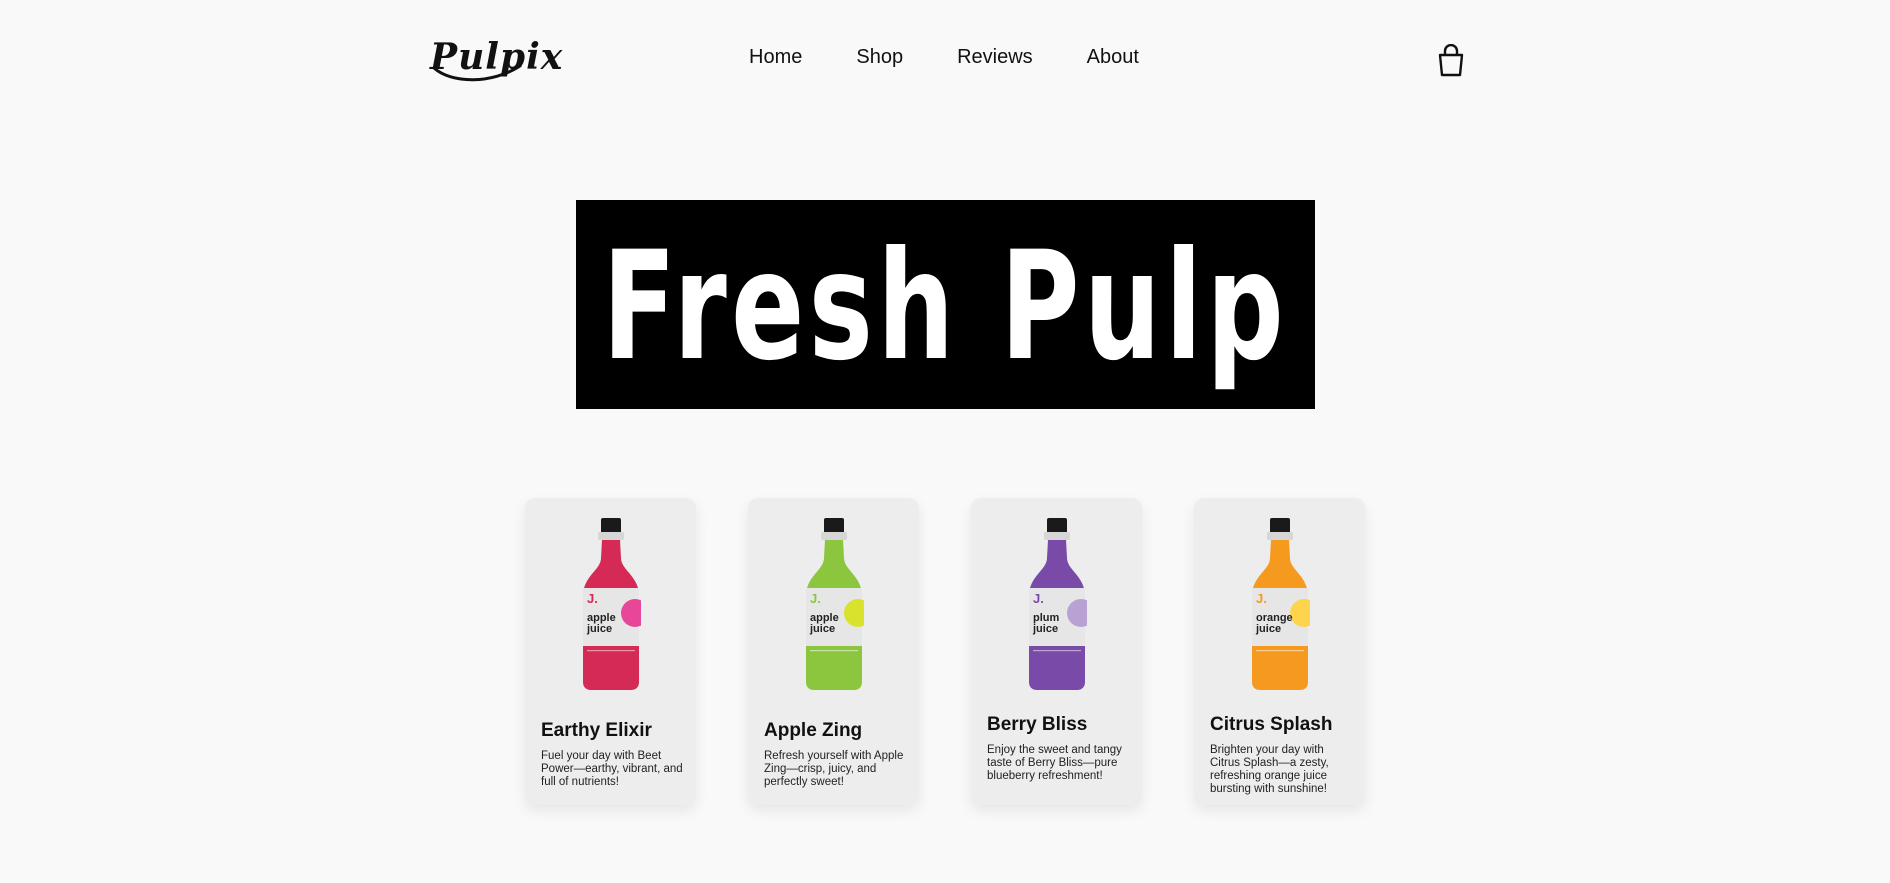 Image resolution: width=1890 pixels, height=883 pixels. Describe the element at coordinates (1451, 61) in the screenshot. I see `shopping-bag-icon` at that location.